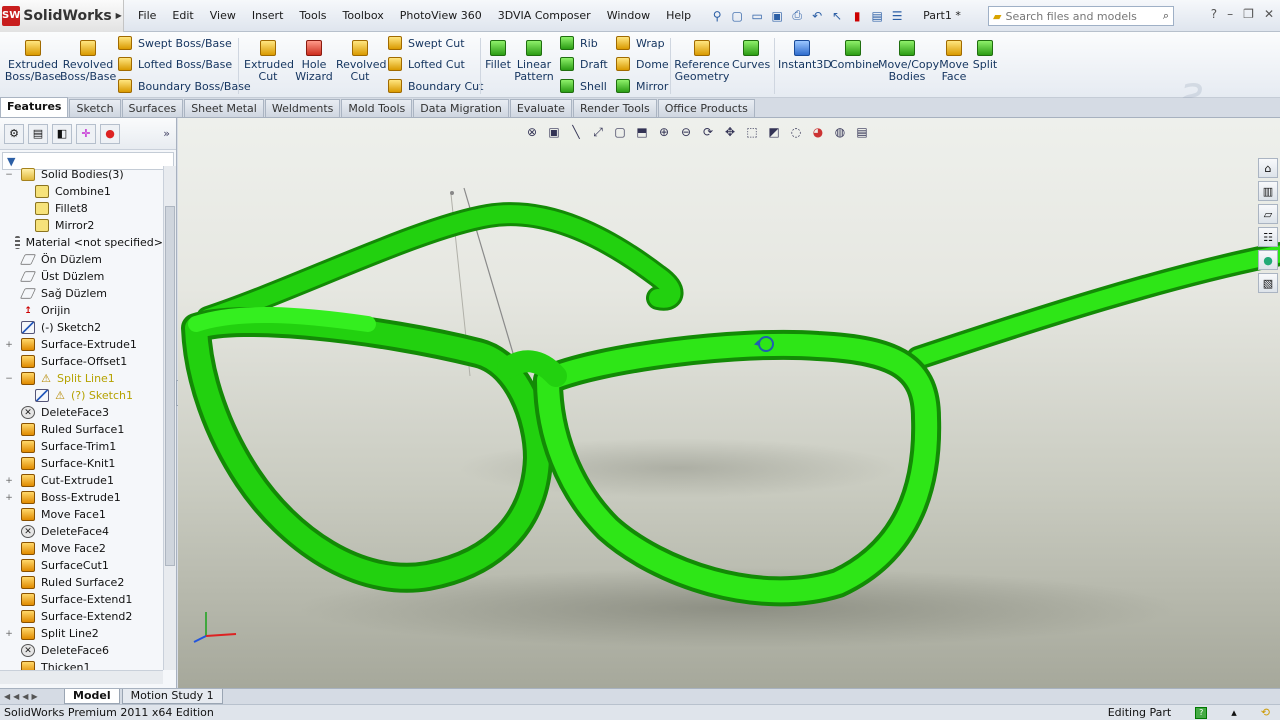 The image size is (1280, 720). I want to click on tree-item: Surface-Offset1, so click(81, 361).